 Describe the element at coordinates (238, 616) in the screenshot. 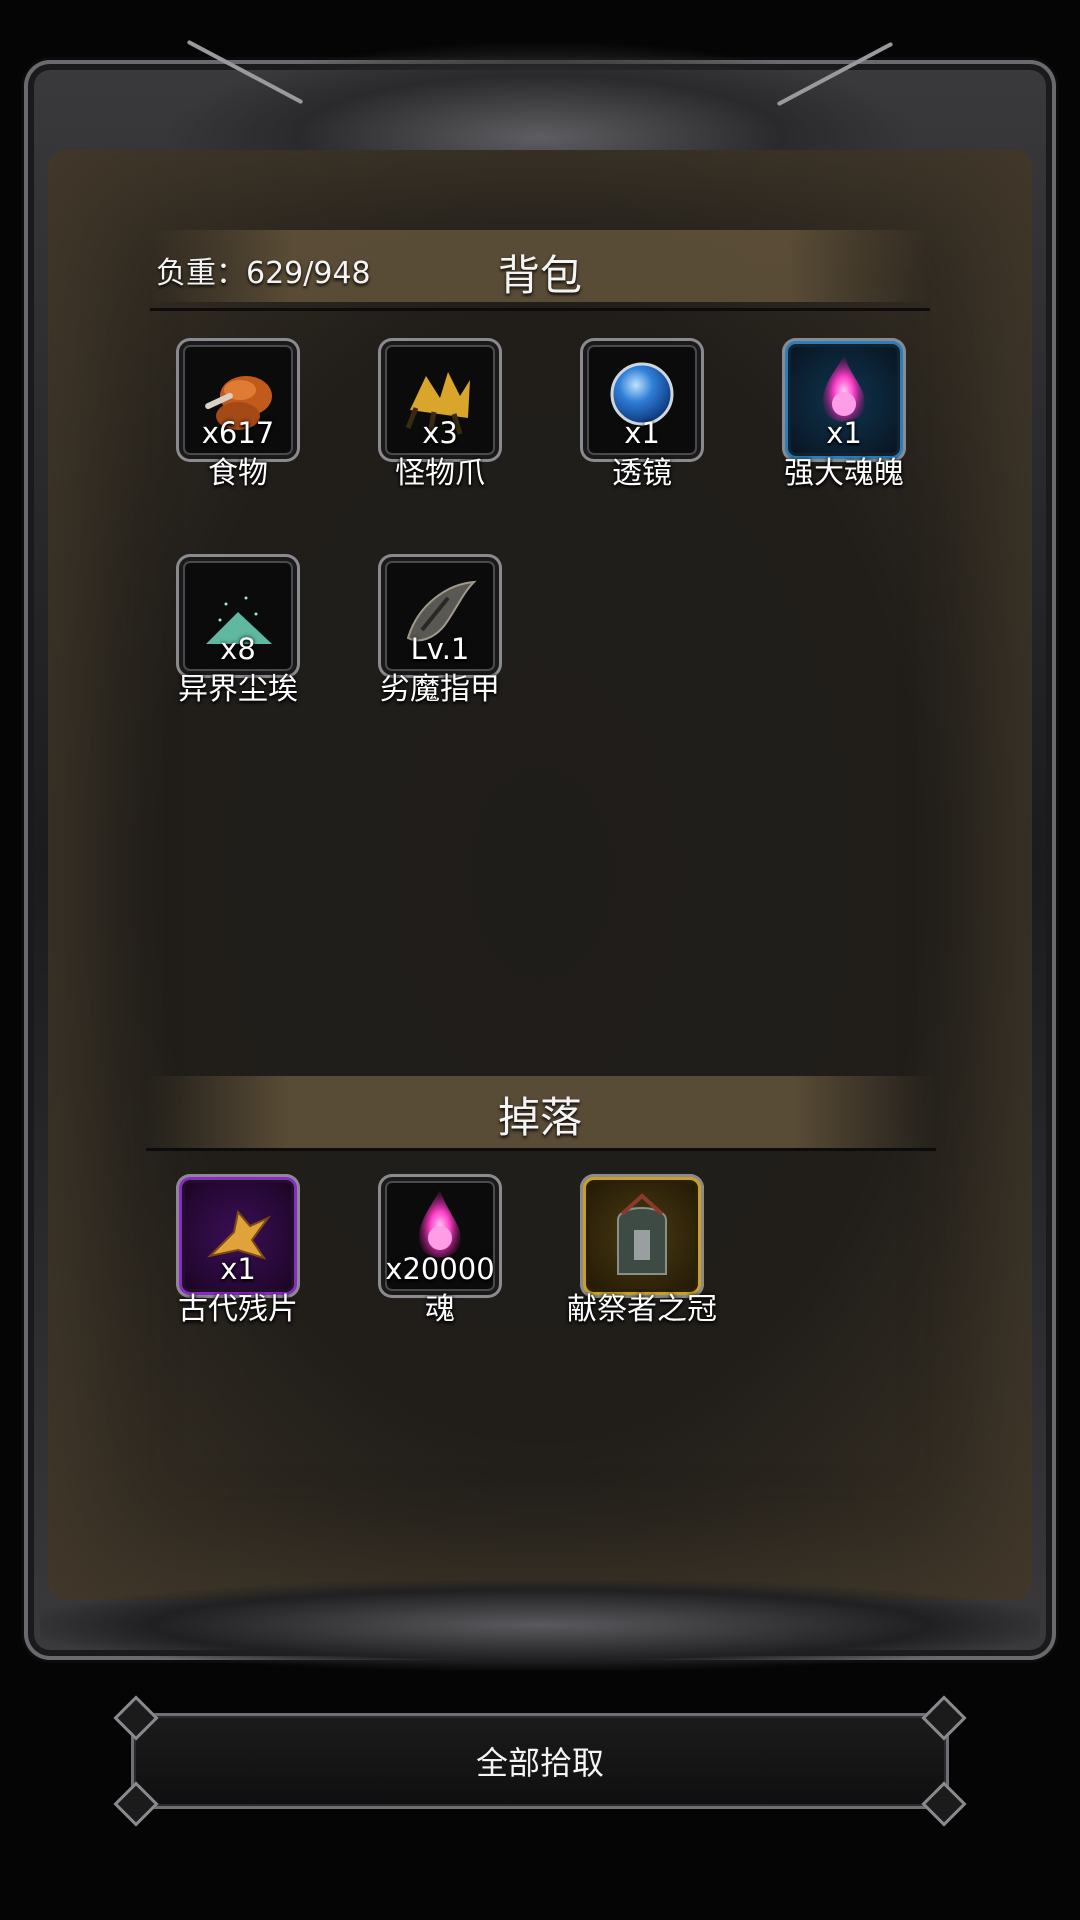

I see `inventory-slot-otherworld-dust: x8` at that location.